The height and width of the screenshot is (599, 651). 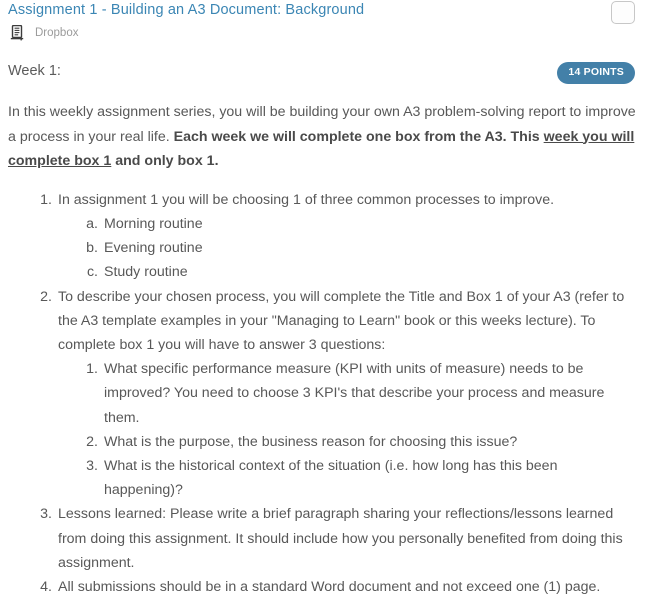 What do you see at coordinates (17, 33) in the screenshot?
I see `document-icon` at bounding box center [17, 33].